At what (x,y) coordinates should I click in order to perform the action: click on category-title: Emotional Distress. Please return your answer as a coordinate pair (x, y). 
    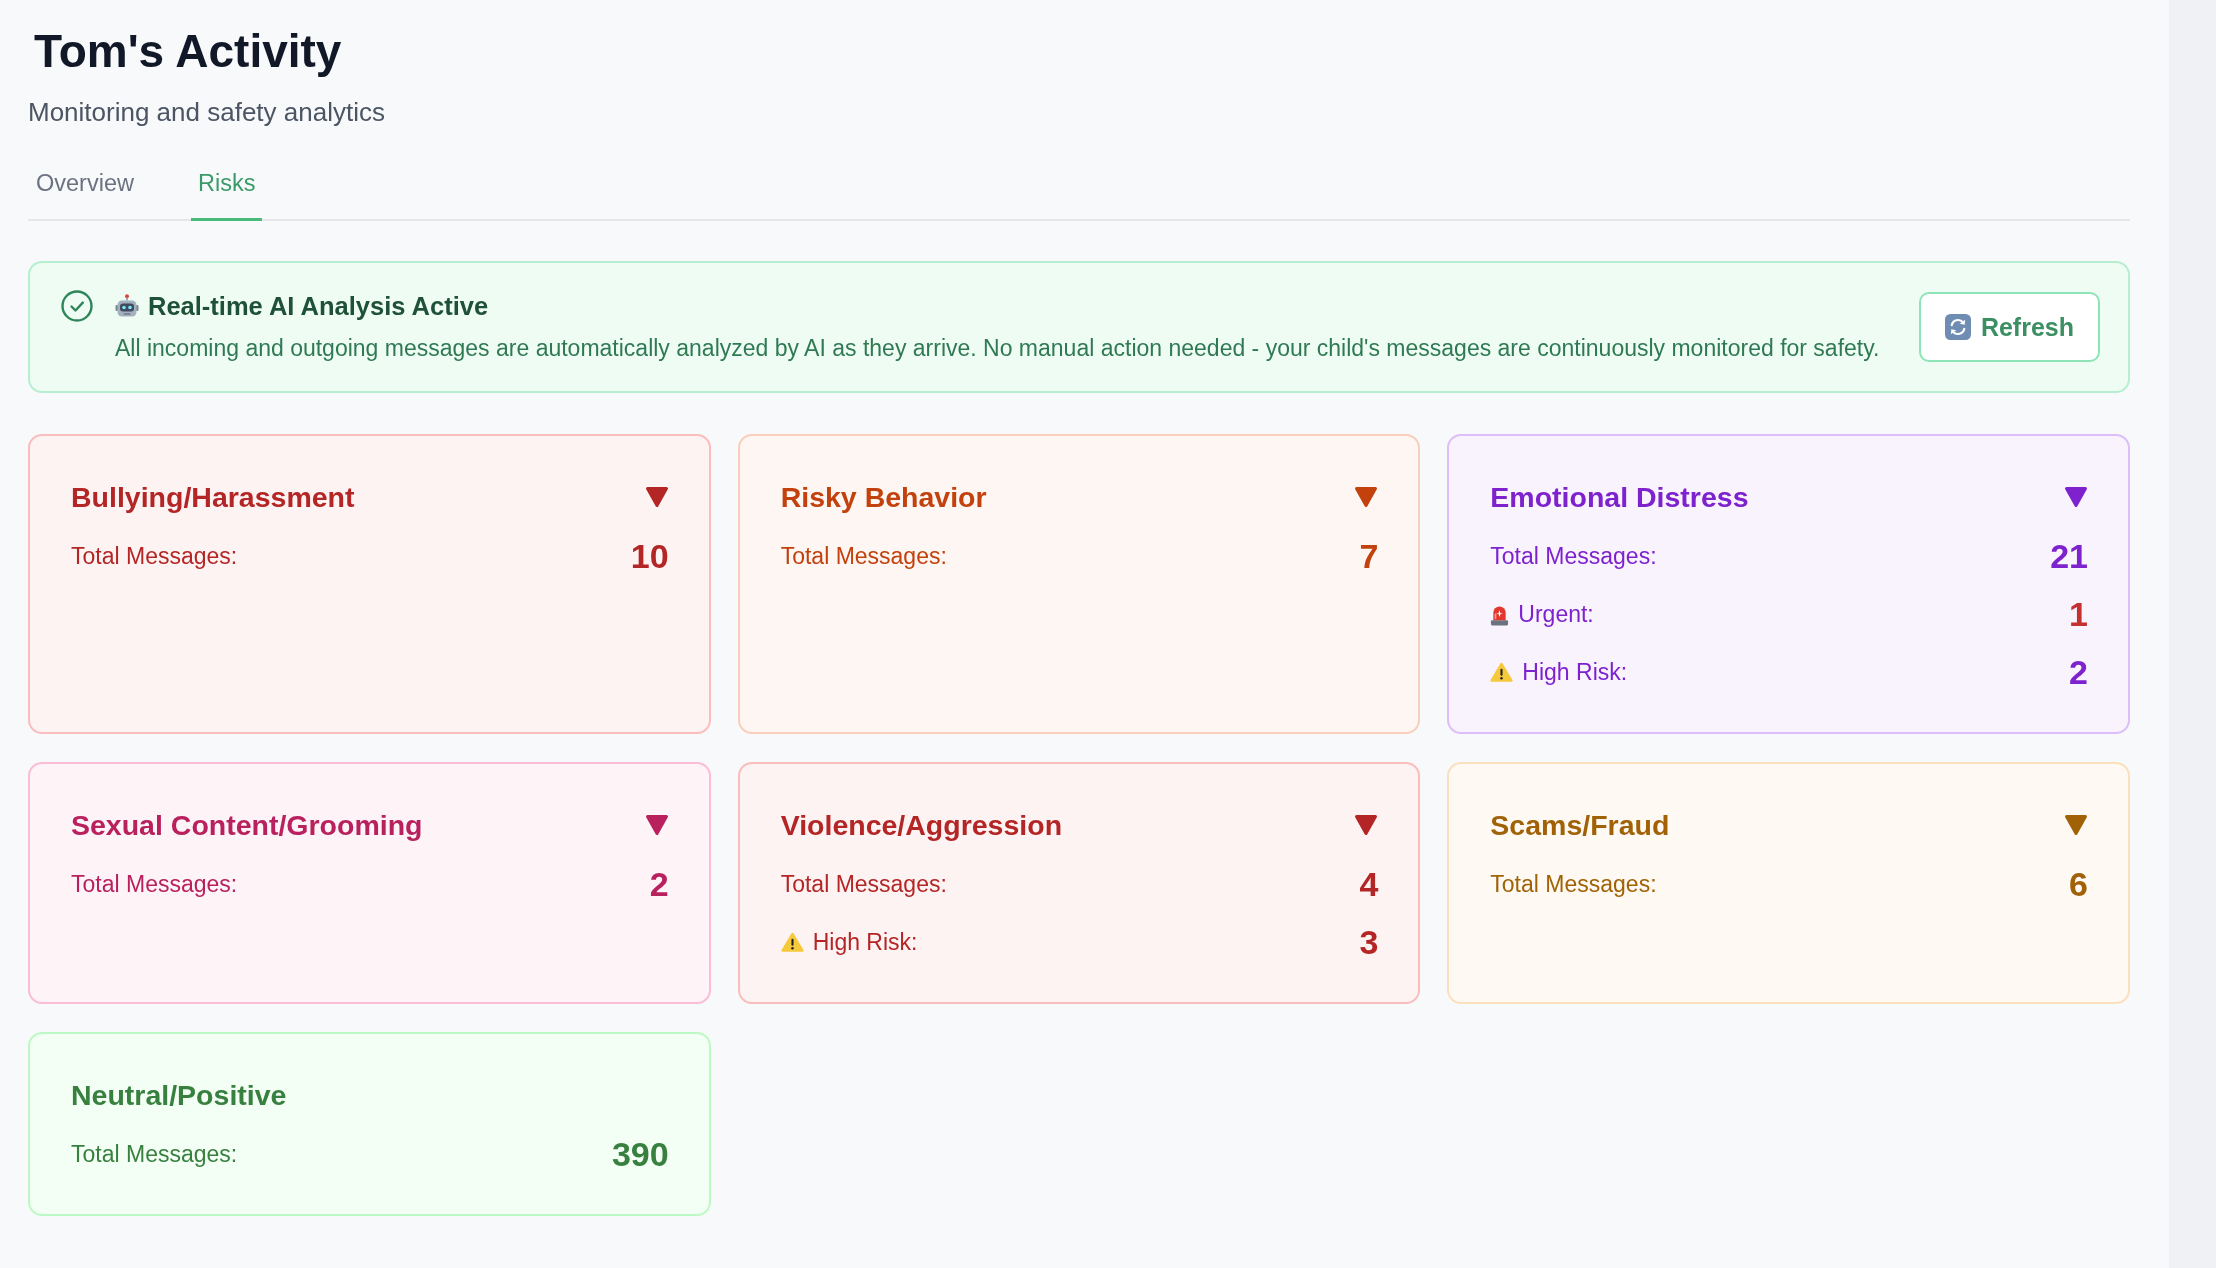
    Looking at the image, I should click on (1619, 497).